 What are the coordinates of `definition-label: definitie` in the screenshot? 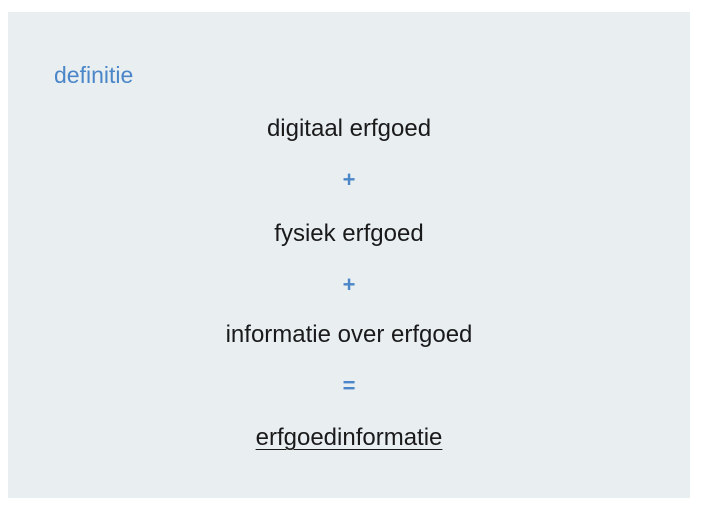 It's located at (94, 75).